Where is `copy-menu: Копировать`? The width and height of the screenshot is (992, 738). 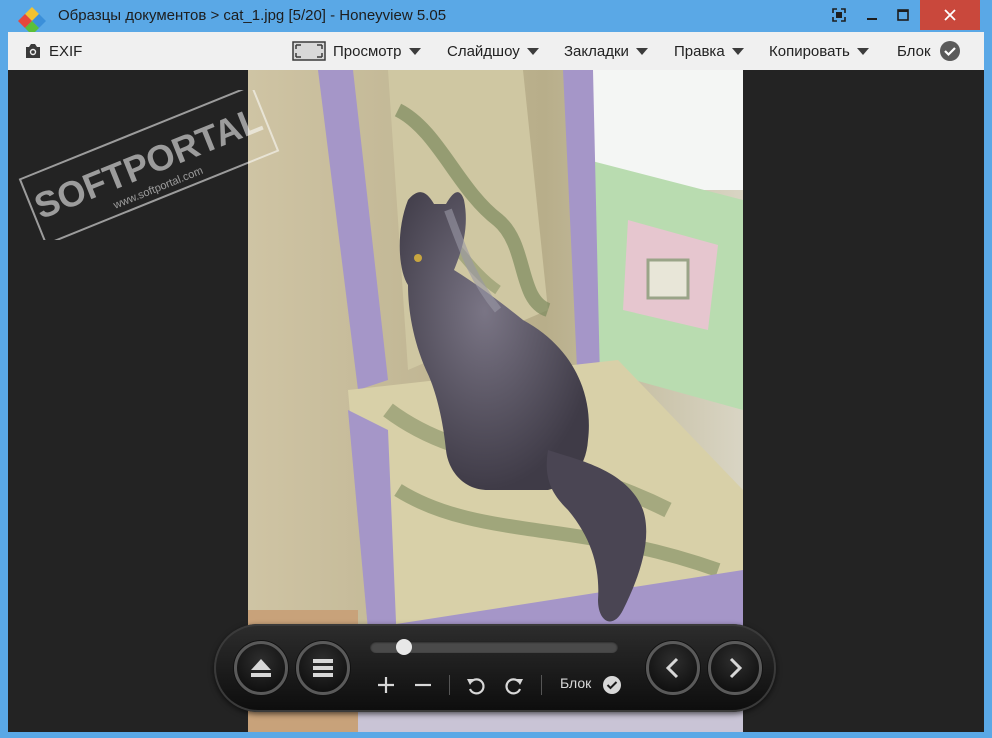 copy-menu: Копировать is located at coordinates (819, 51).